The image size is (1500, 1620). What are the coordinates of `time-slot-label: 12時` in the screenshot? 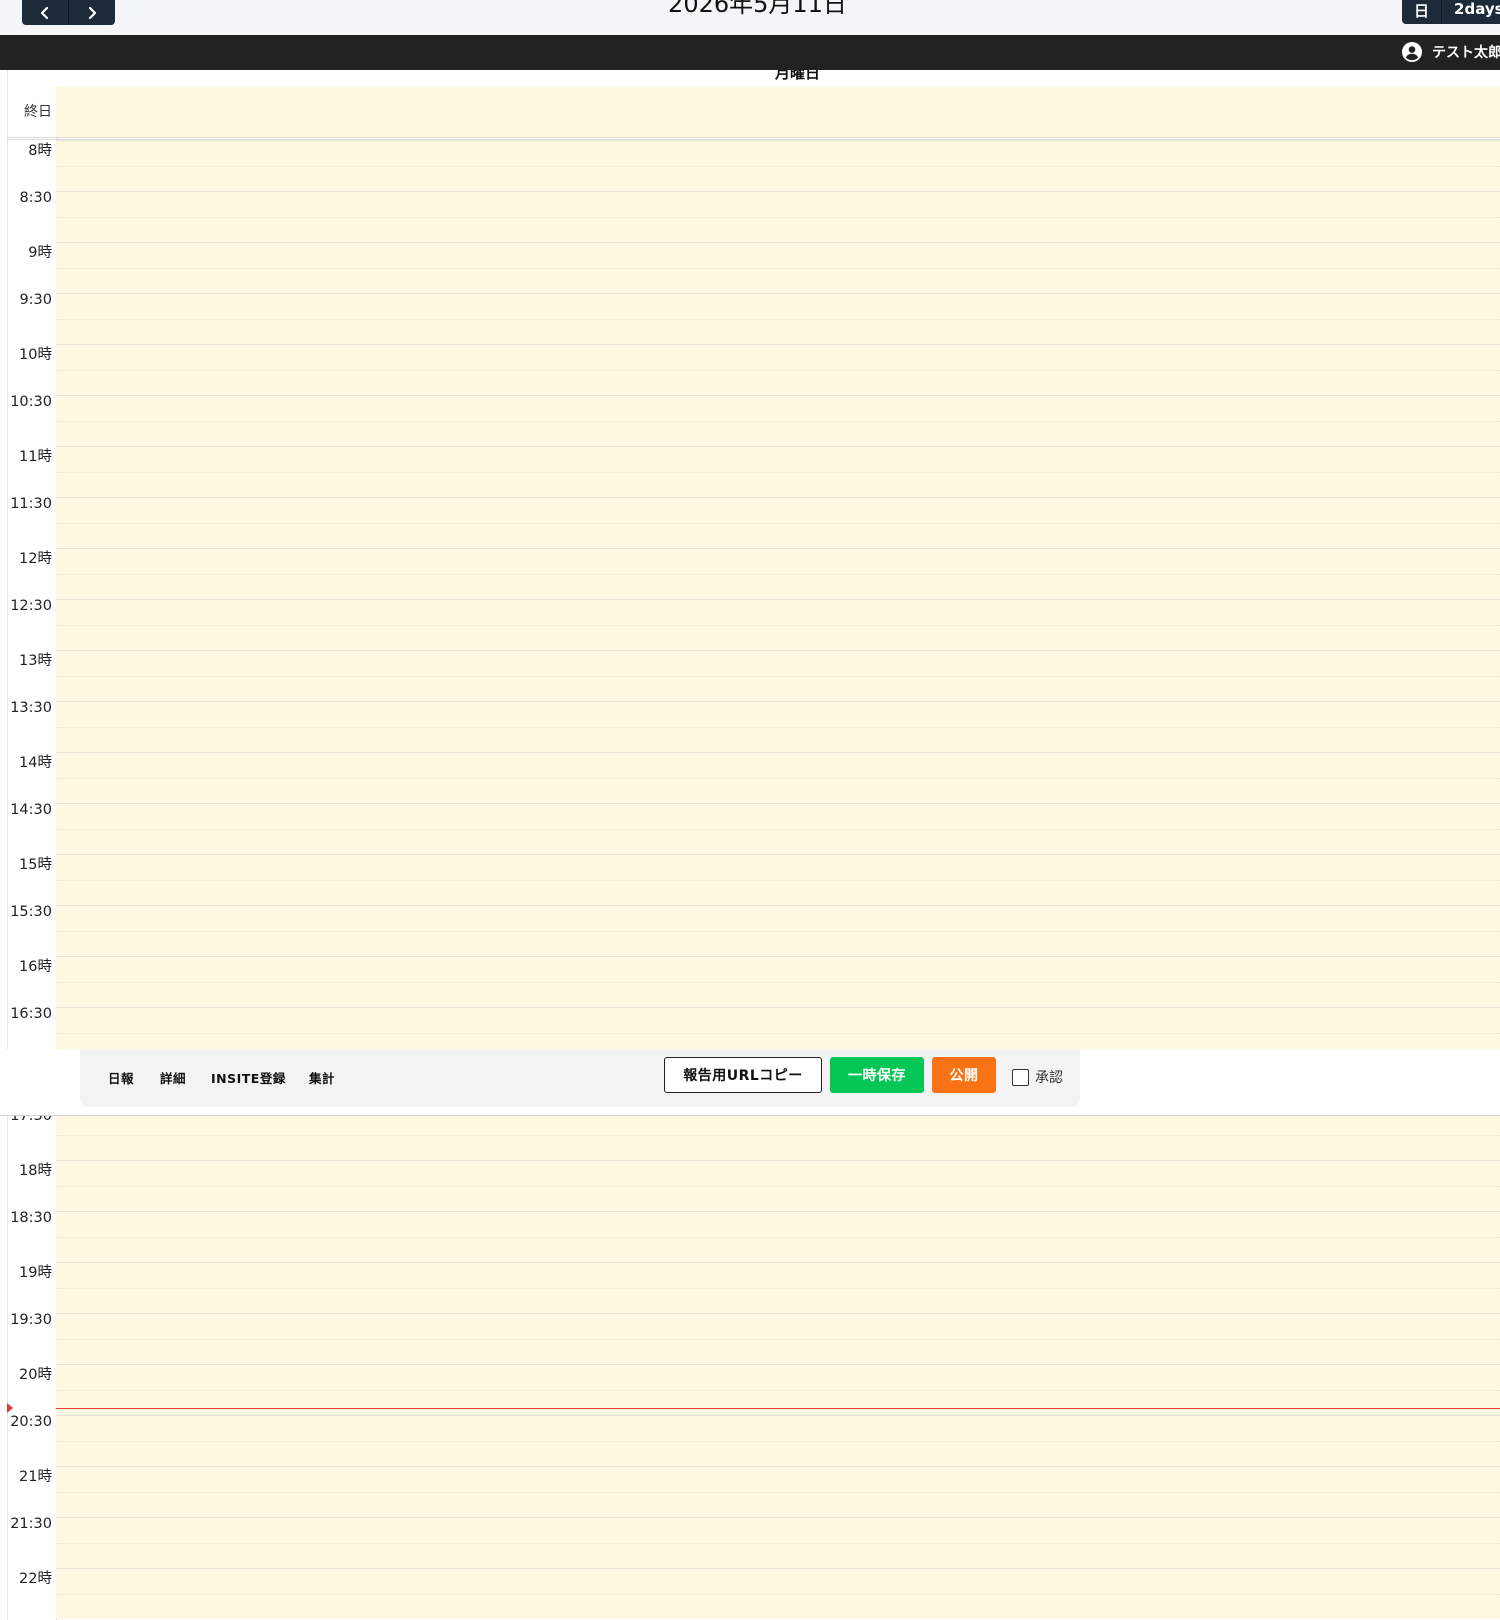 It's located at (35, 559).